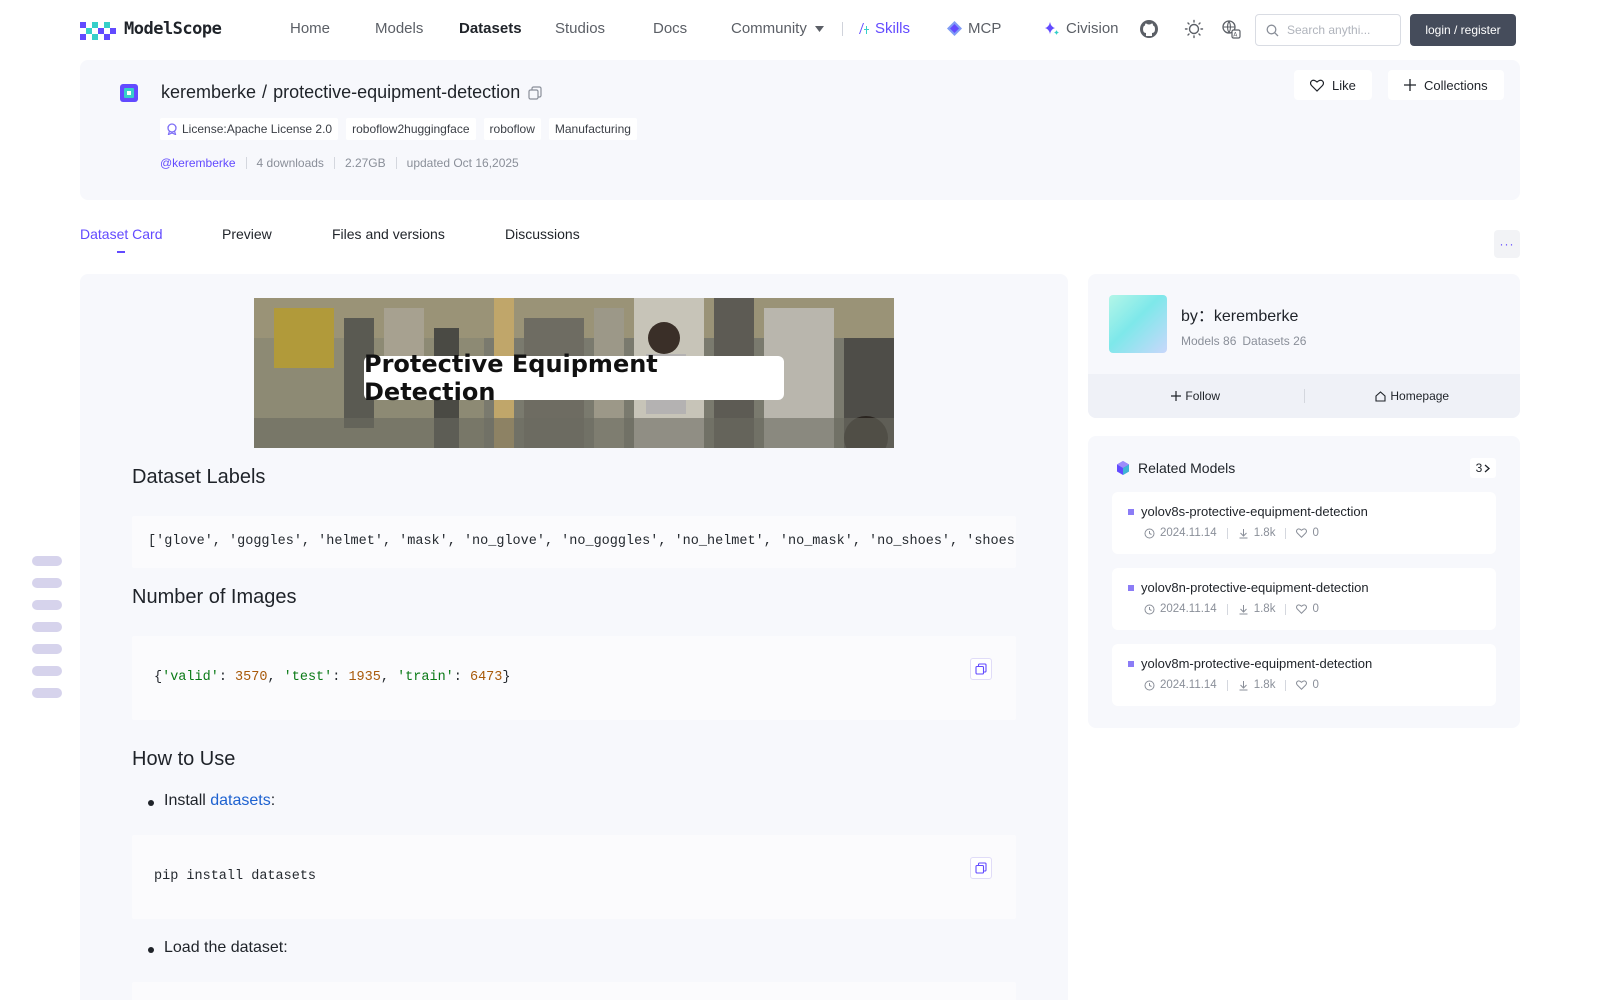  I want to click on code-brace: {, so click(158, 677).